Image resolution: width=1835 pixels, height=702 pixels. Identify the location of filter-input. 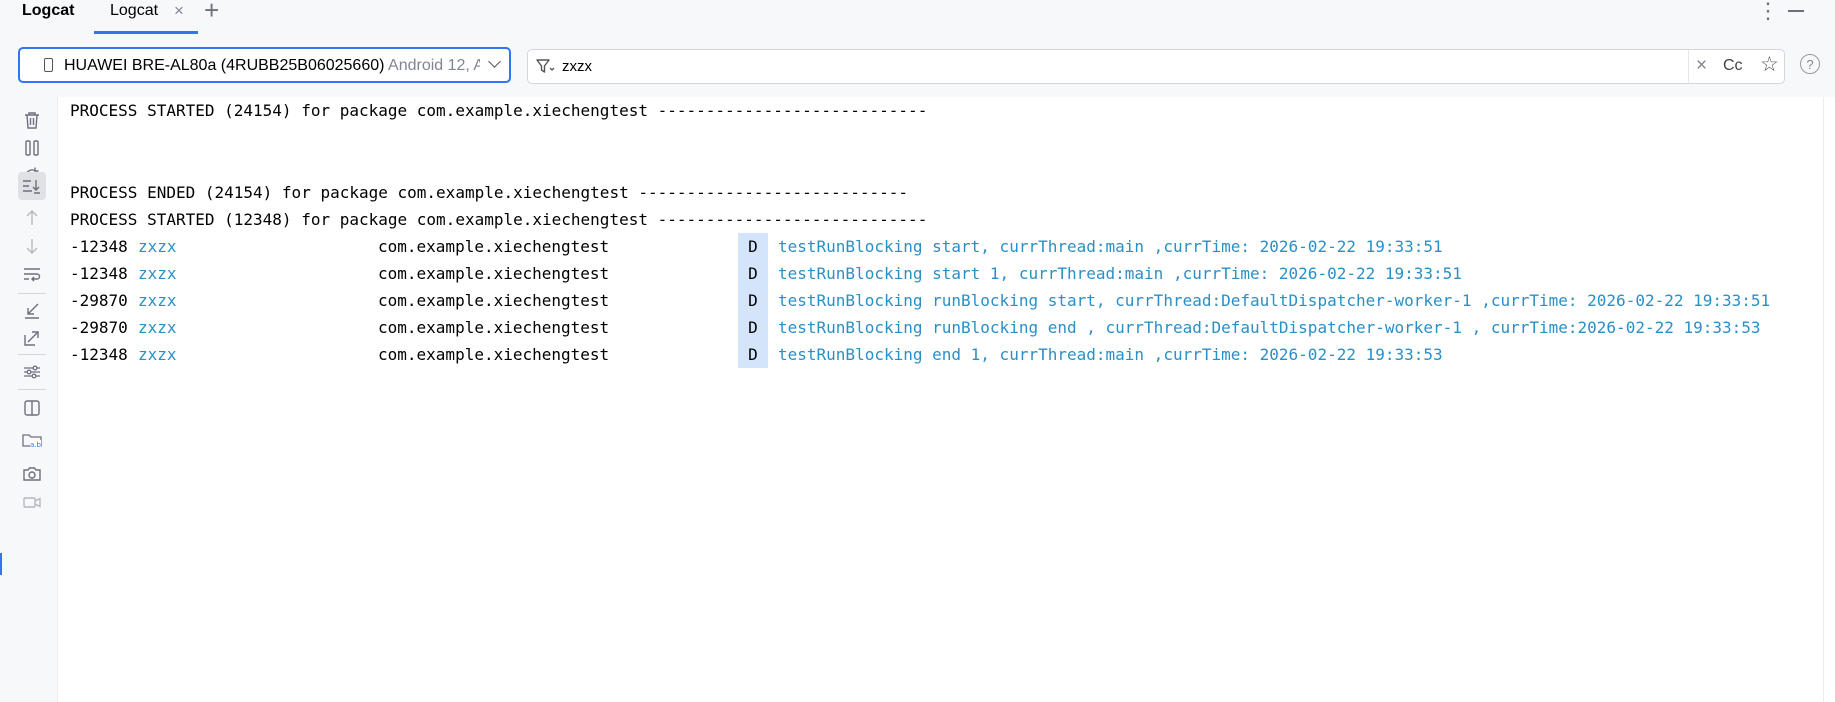
(1127, 66).